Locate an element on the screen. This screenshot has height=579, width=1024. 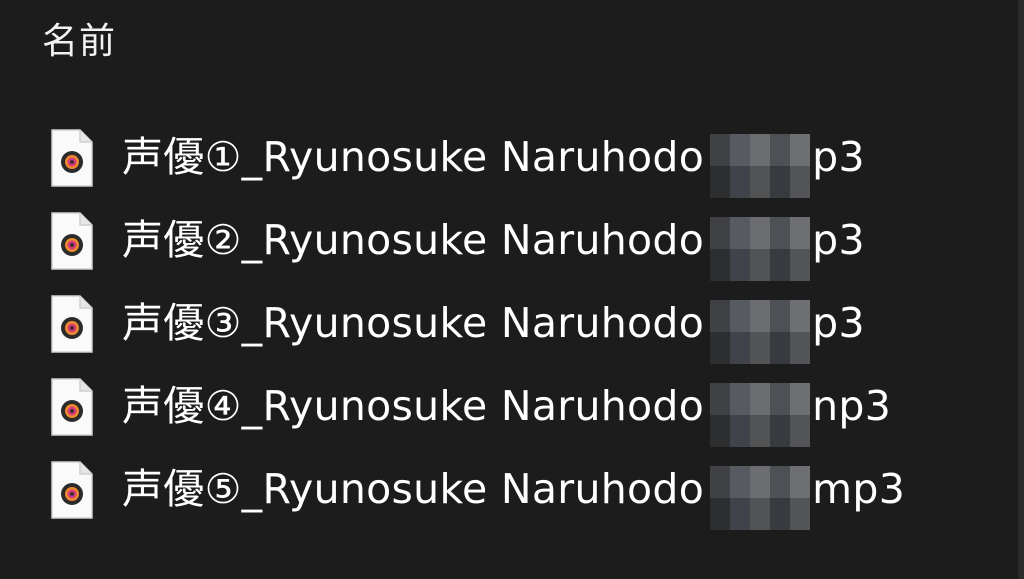
file-extension: np3 is located at coordinates (852, 406).